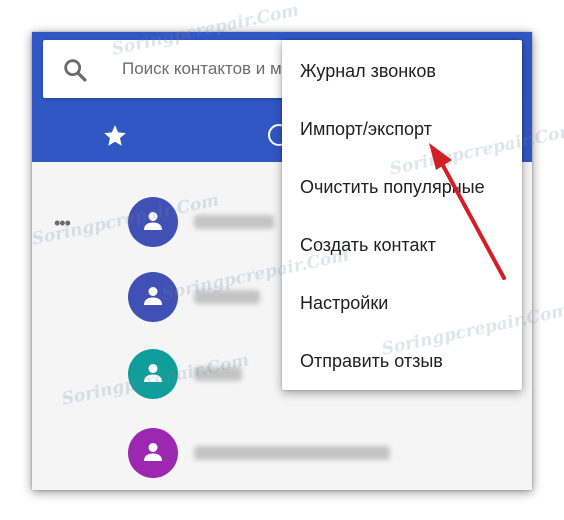  What do you see at coordinates (402, 129) in the screenshot?
I see `menu-item-import-export: Импорт/экспорт` at bounding box center [402, 129].